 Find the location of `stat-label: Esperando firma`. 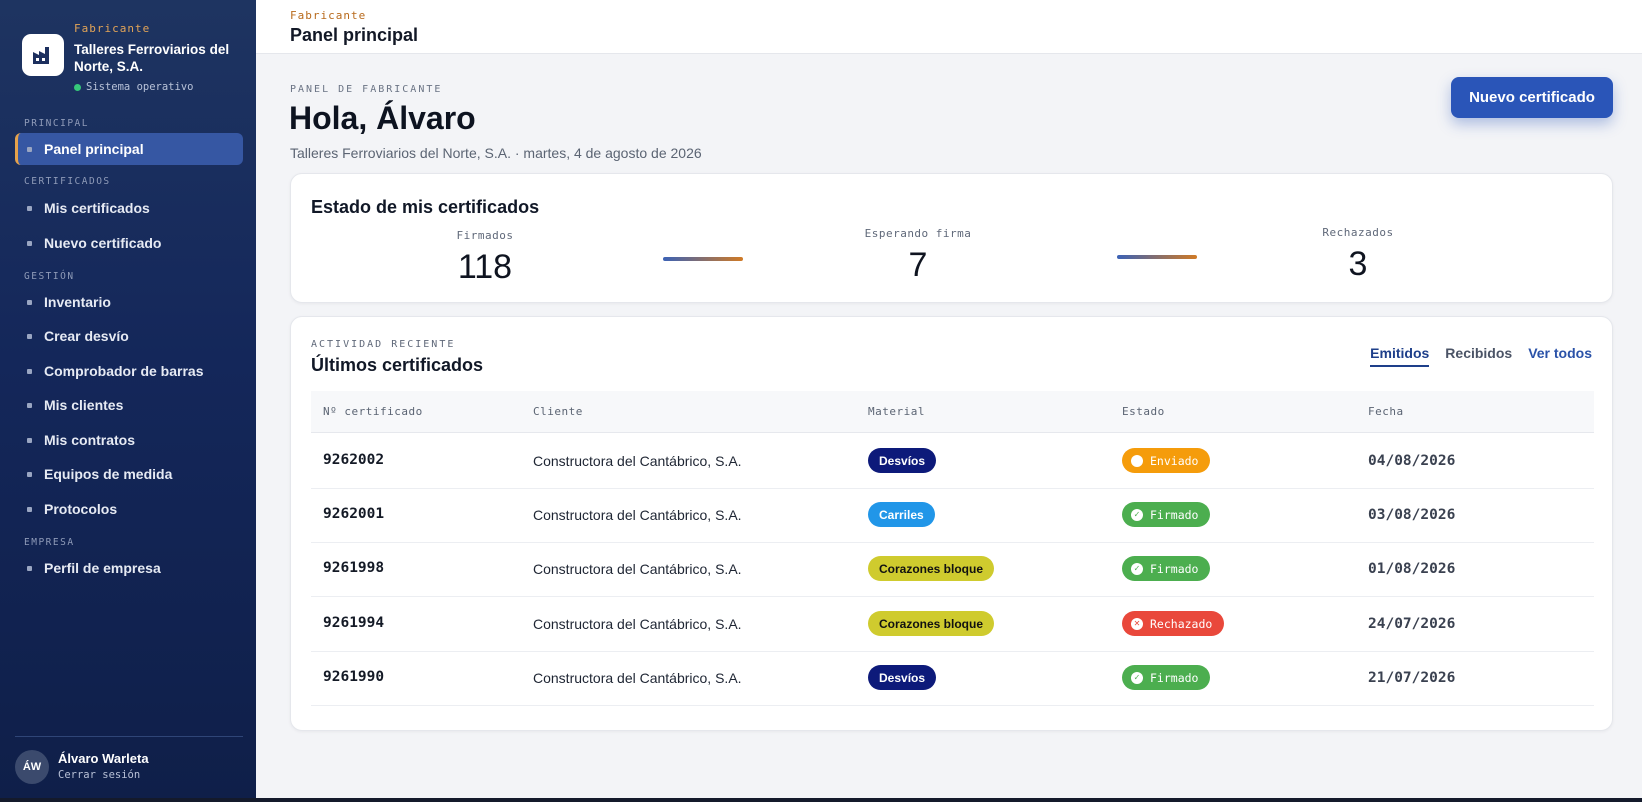

stat-label: Esperando firma is located at coordinates (918, 233).